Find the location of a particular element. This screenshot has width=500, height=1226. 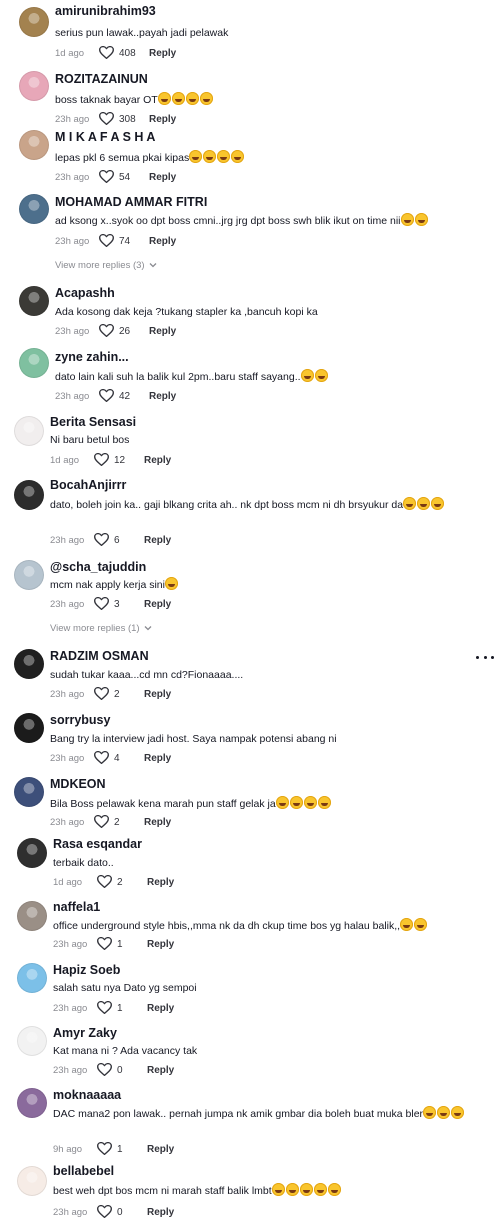

username: Rasa esqandar is located at coordinates (97, 844).